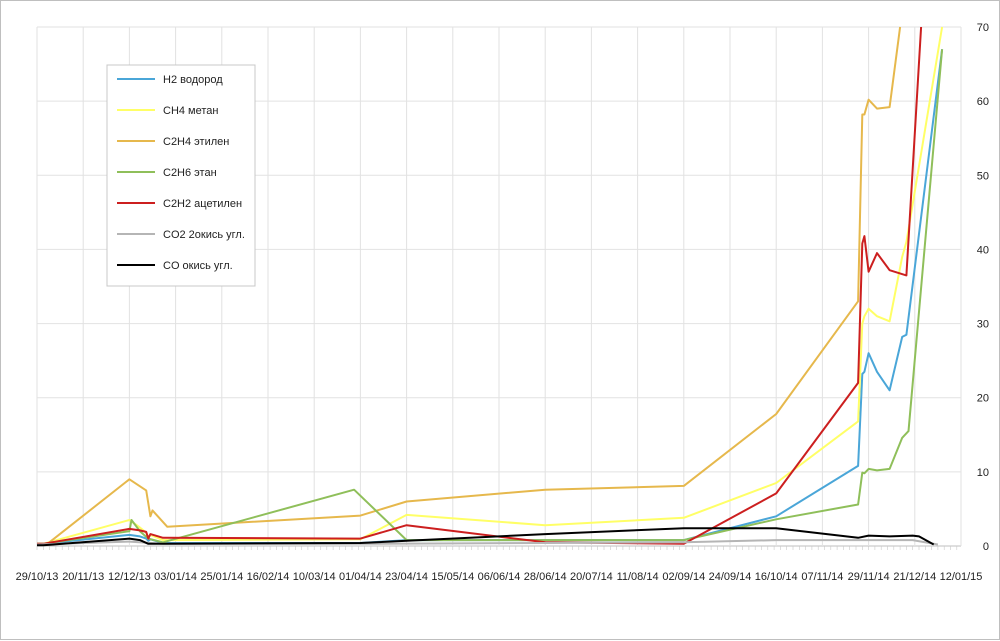 This screenshot has height=641, width=1000. Describe the element at coordinates (591, 577) in the screenshot. I see `x-tick-label: 20/07/14` at that location.